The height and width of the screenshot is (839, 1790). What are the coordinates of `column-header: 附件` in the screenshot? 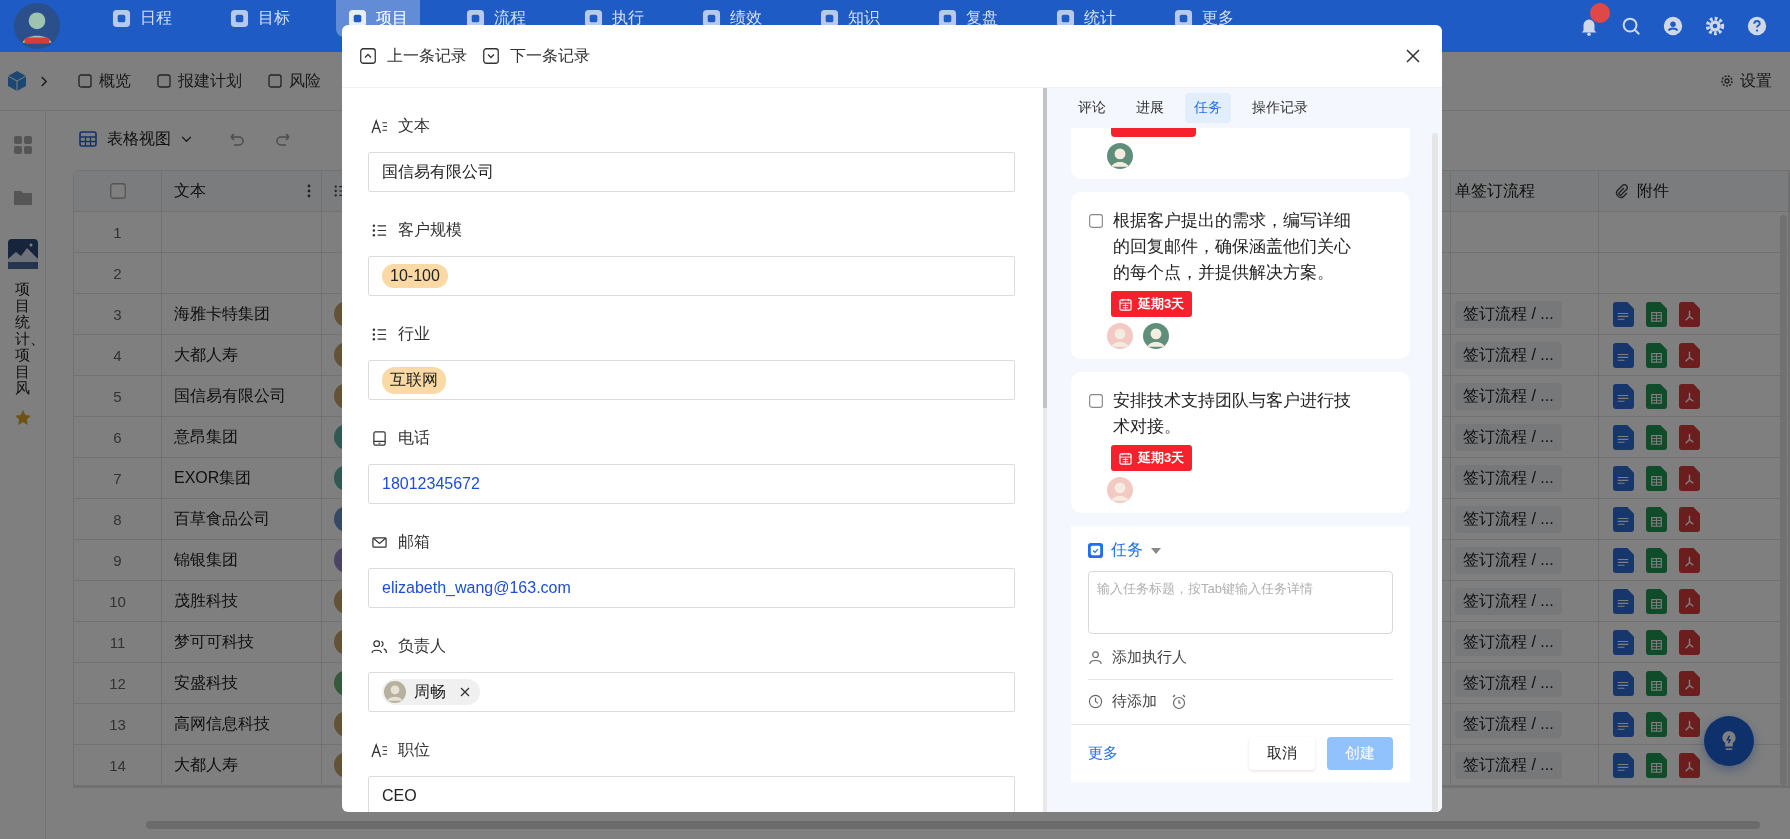 It's located at (1641, 191).